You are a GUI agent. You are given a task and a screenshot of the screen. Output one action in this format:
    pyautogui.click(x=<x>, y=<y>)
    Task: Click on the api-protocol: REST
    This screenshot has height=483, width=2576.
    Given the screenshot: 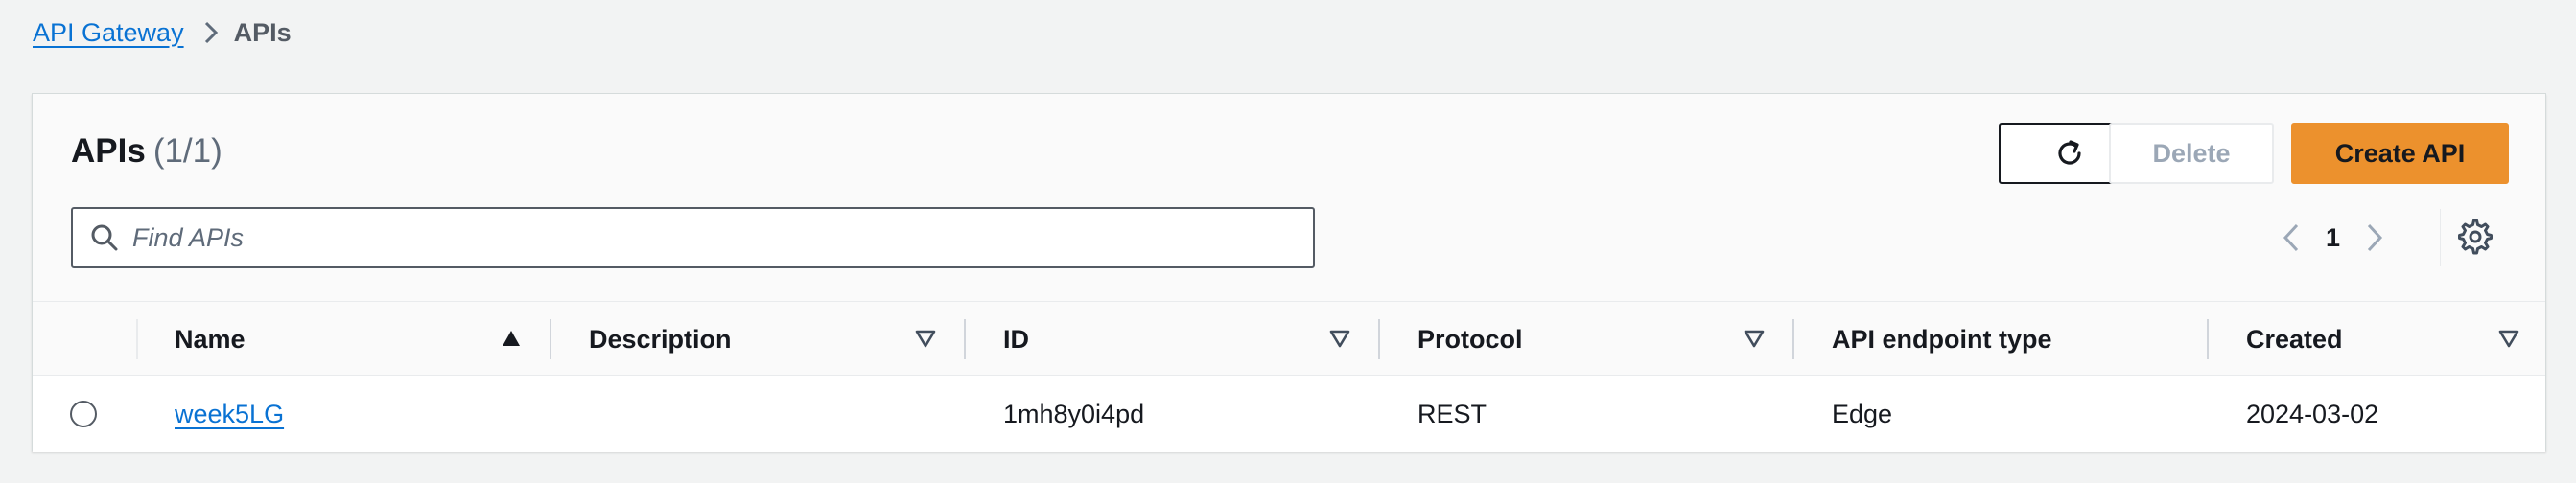 What is the action you would take?
    pyautogui.click(x=1452, y=413)
    